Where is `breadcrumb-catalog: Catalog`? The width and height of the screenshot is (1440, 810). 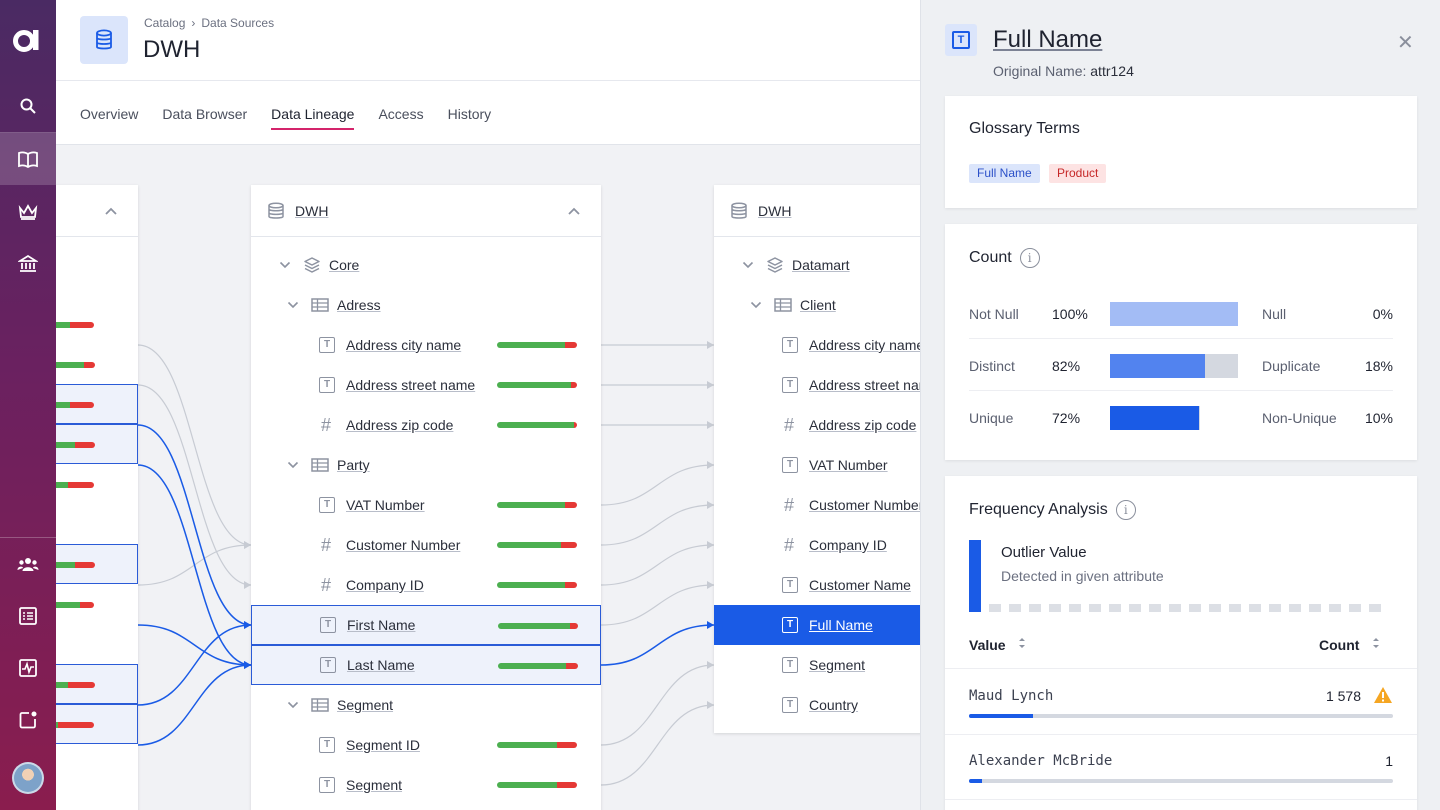
breadcrumb-catalog: Catalog is located at coordinates (164, 23).